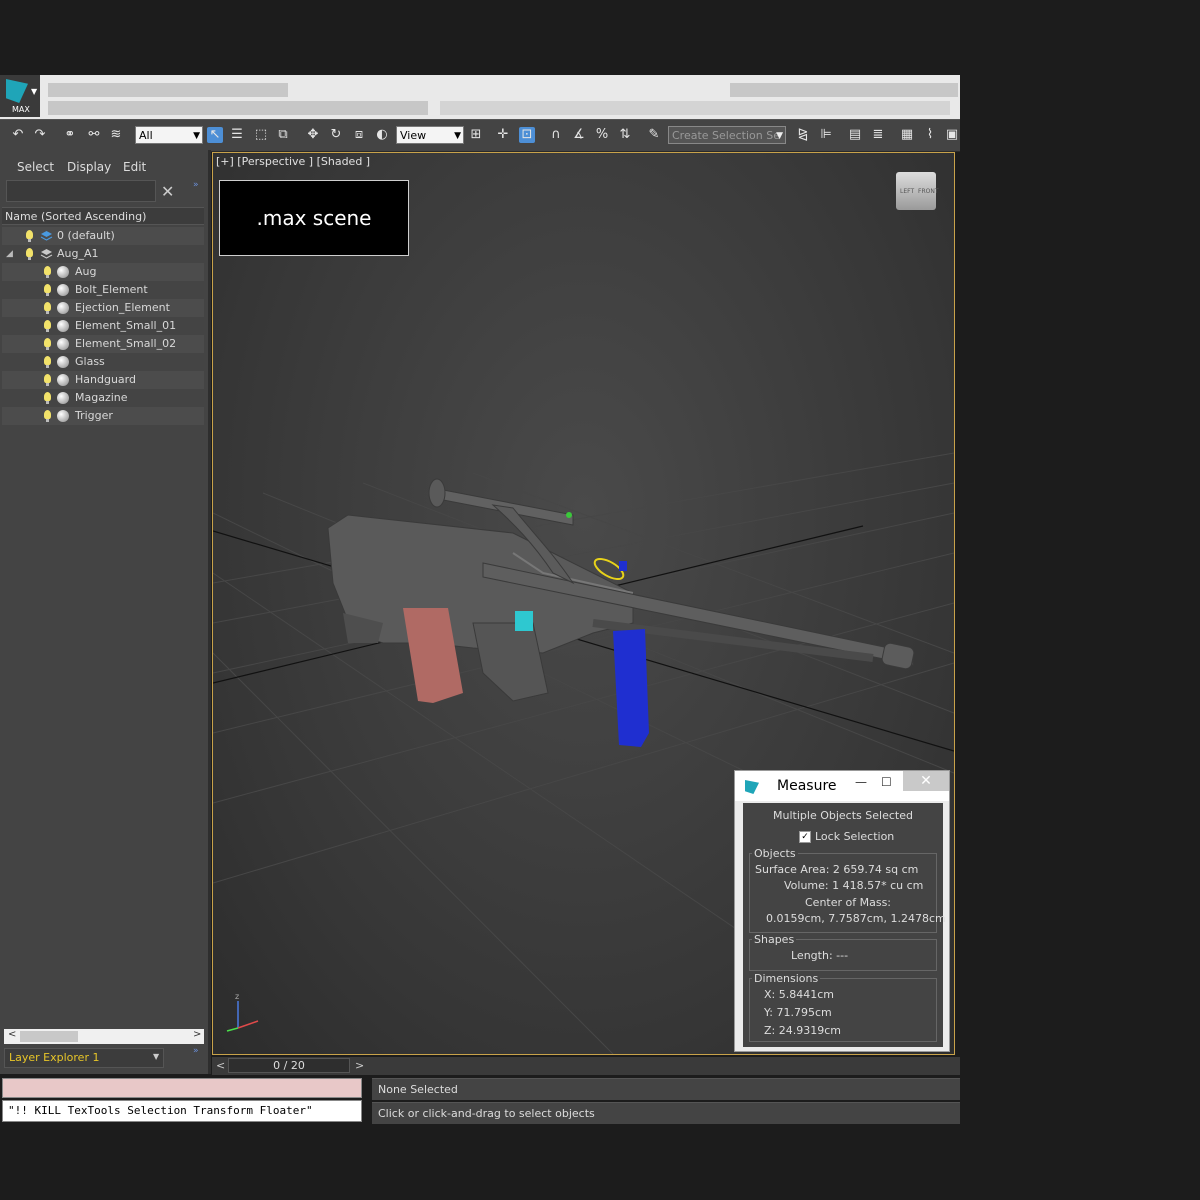  Describe the element at coordinates (359, 135) in the screenshot. I see `scale-icon: ⧈` at that location.